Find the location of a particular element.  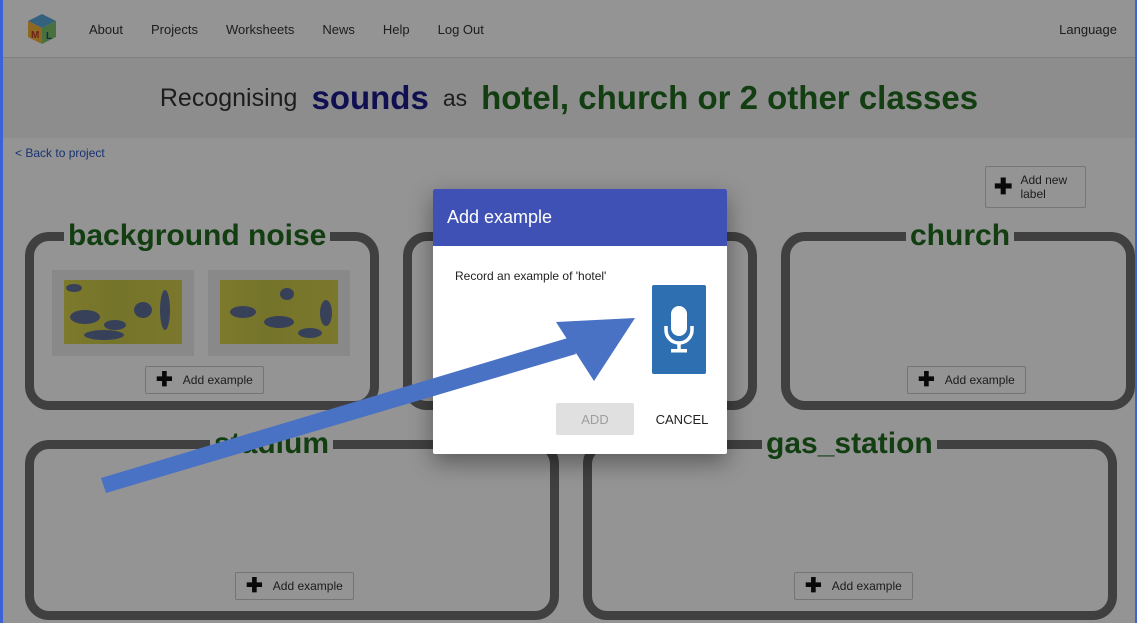

record-button is located at coordinates (679, 329).